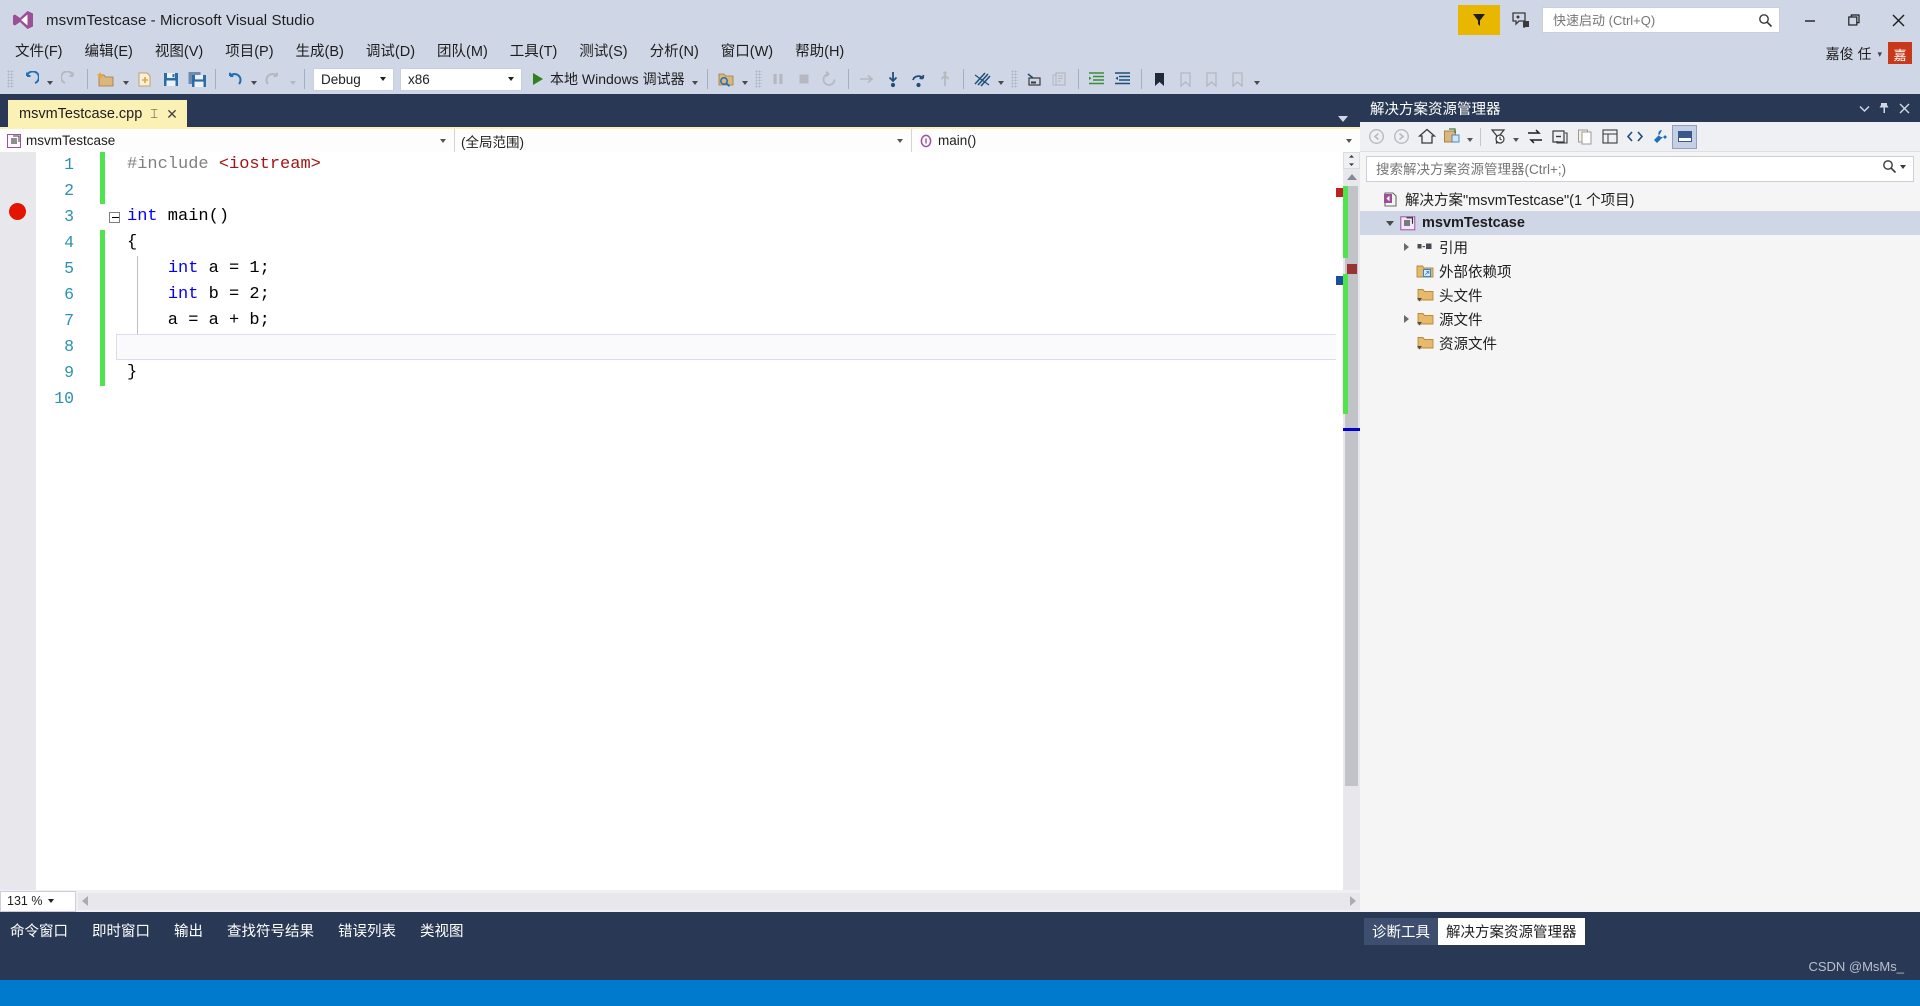  Describe the element at coordinates (698, 217) in the screenshot. I see `code-line: 3 int main()` at that location.